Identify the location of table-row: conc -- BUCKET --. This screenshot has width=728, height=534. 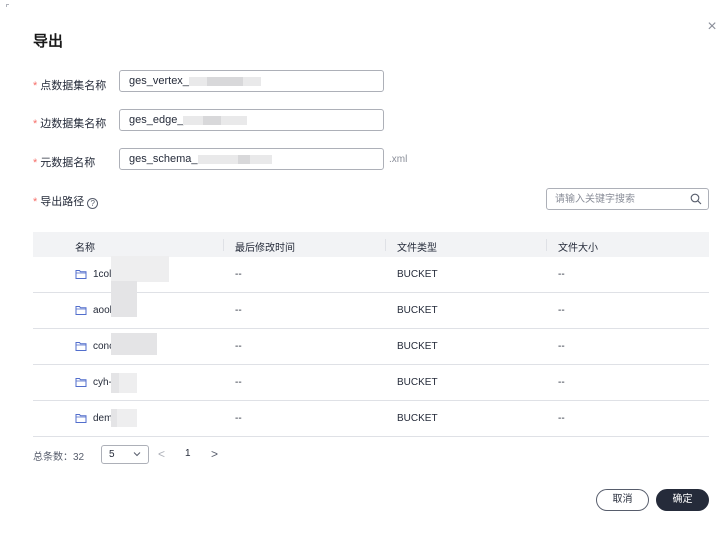
(371, 347).